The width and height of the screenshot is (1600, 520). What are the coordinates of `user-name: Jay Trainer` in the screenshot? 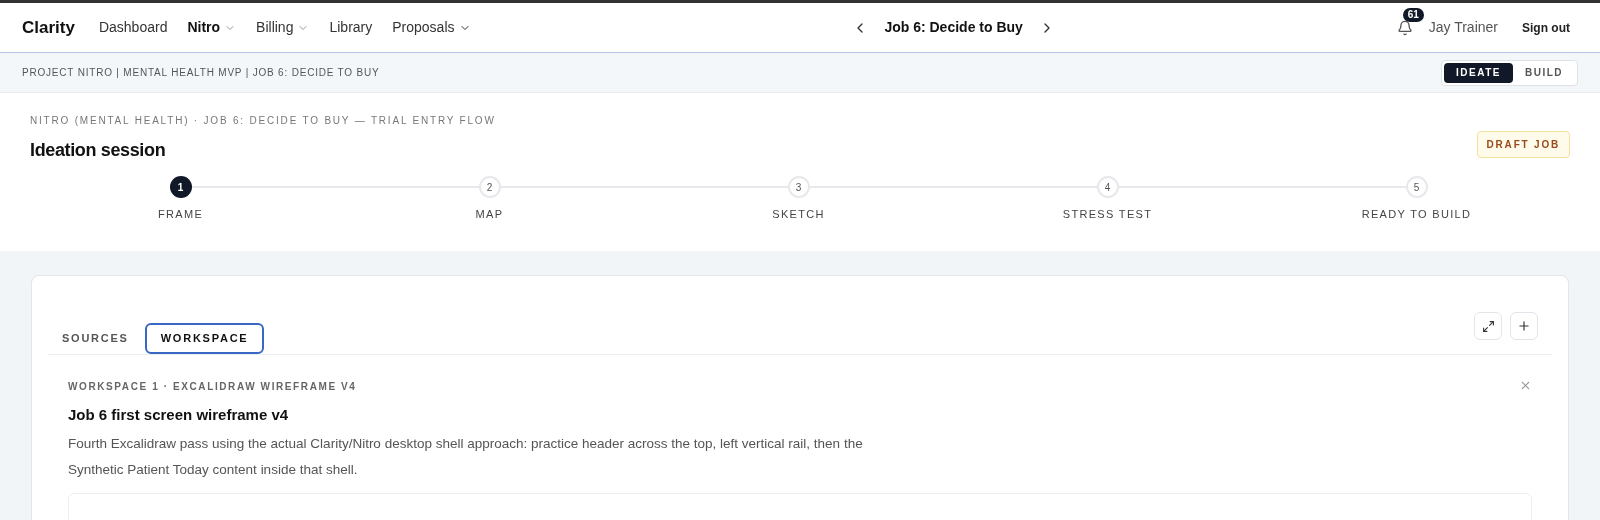 It's located at (1463, 27).